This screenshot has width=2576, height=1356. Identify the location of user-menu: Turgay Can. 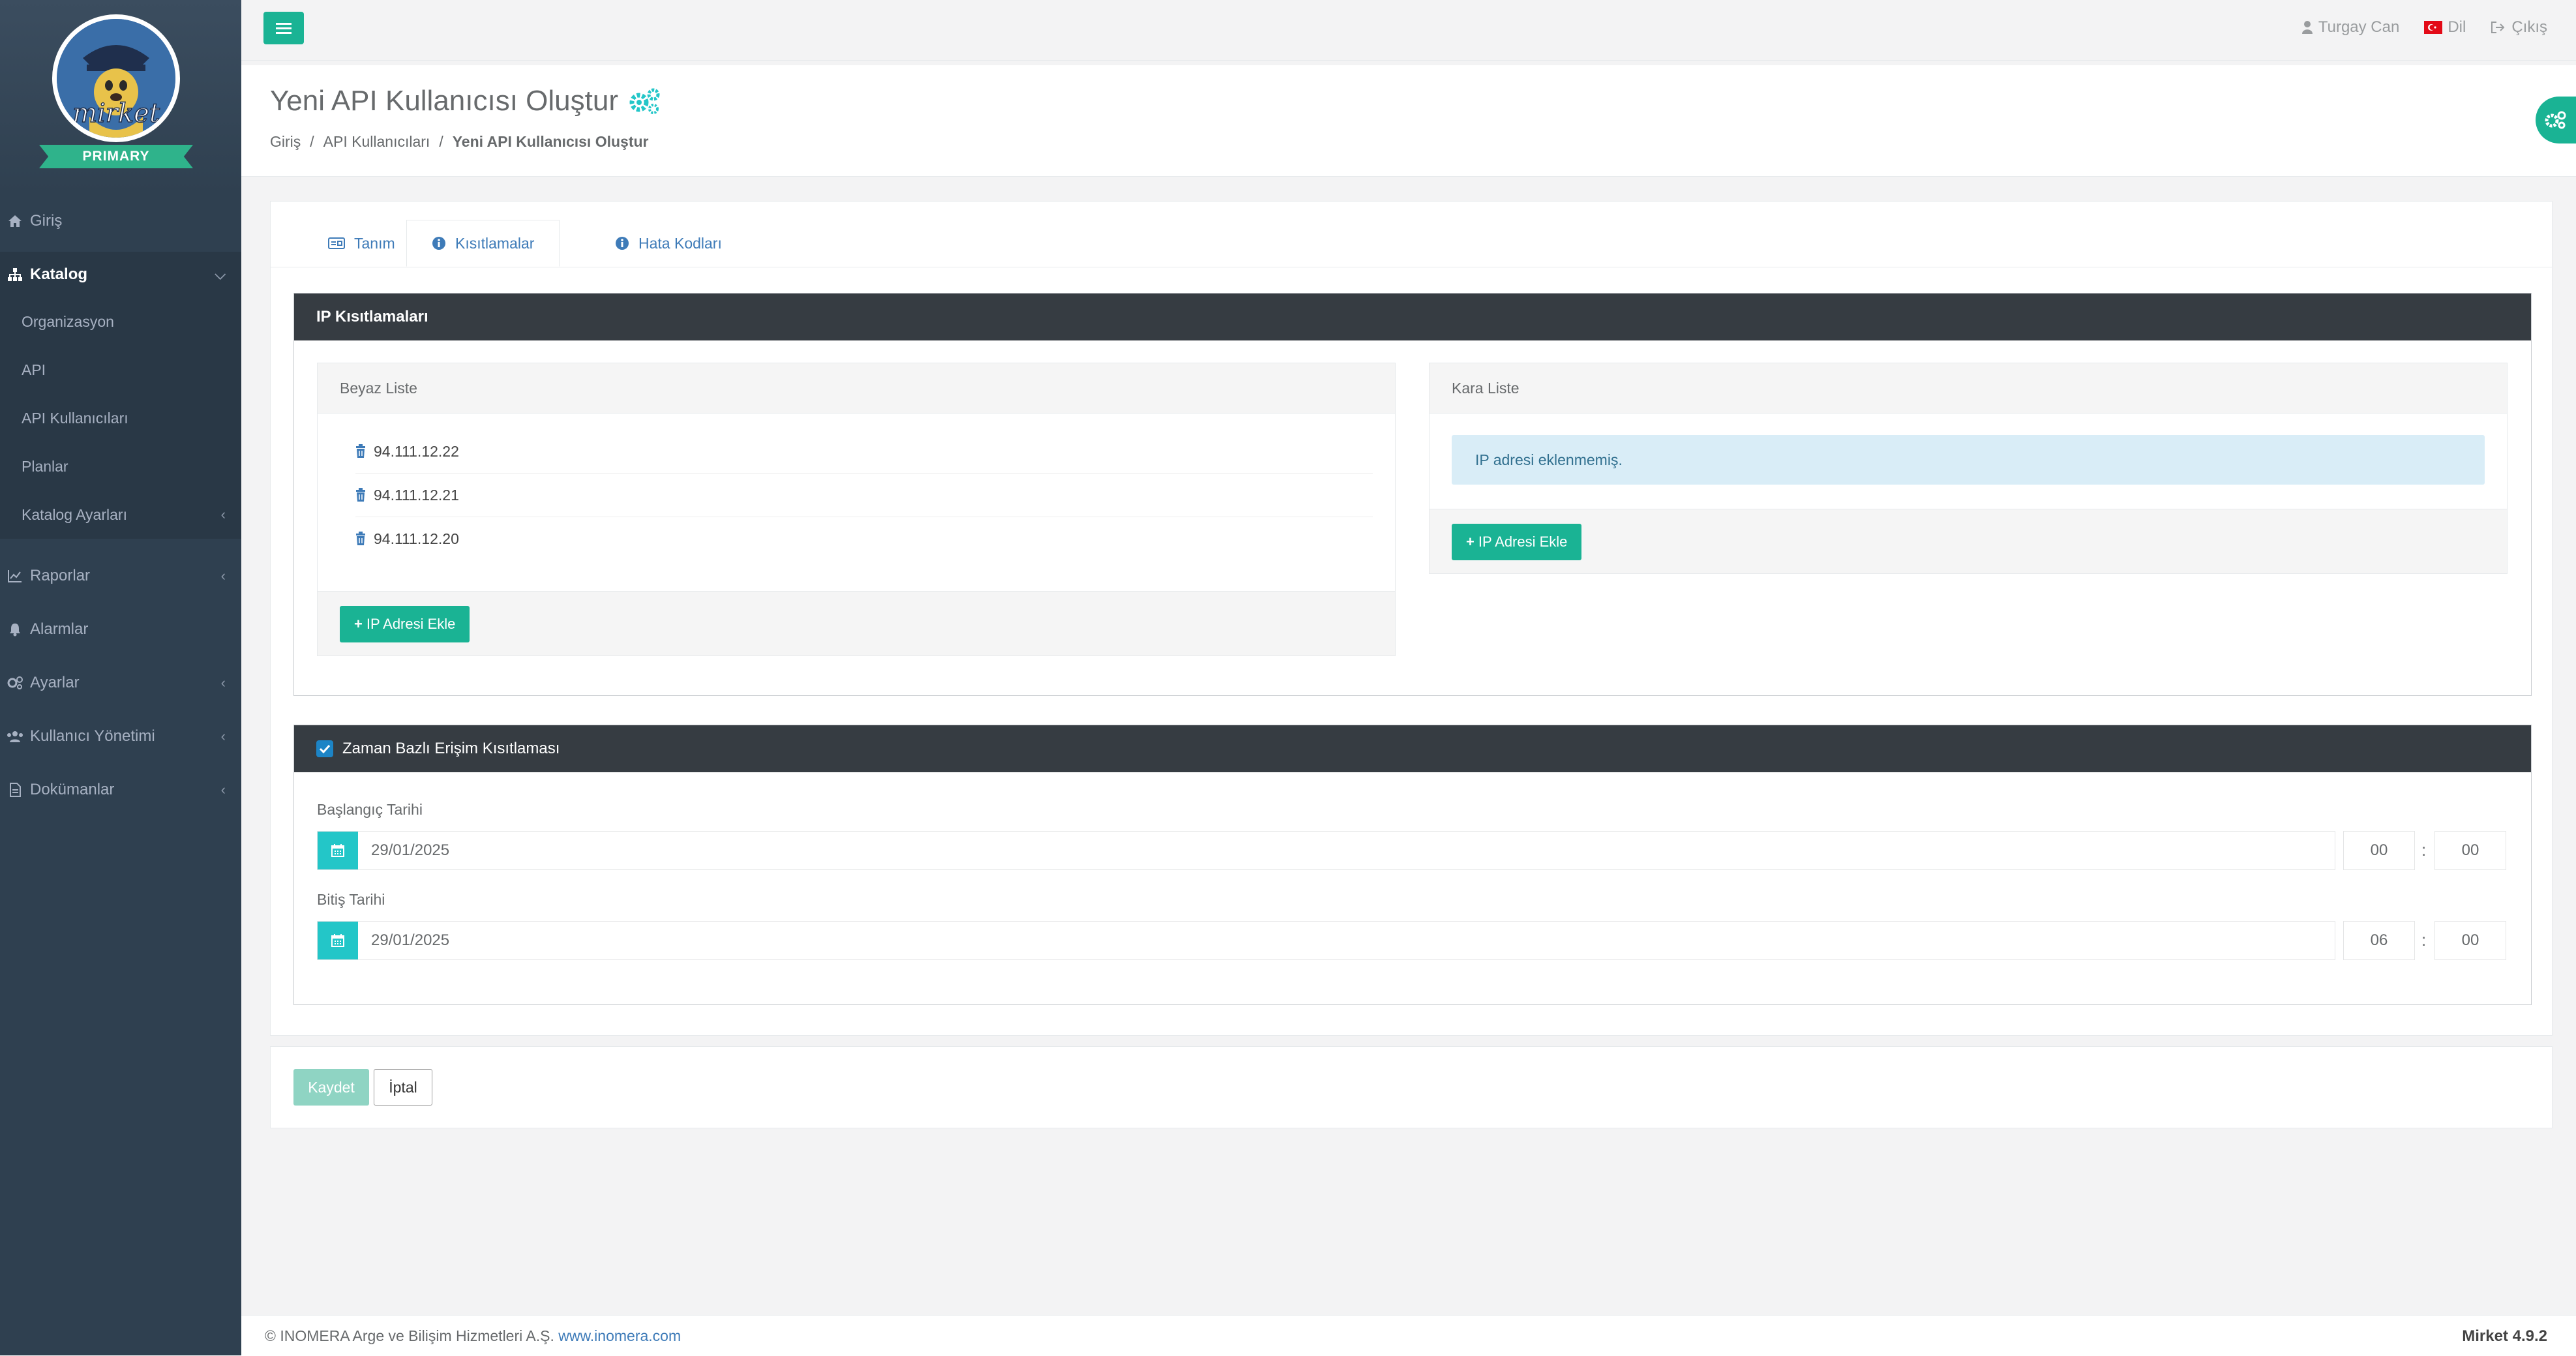
(2350, 28).